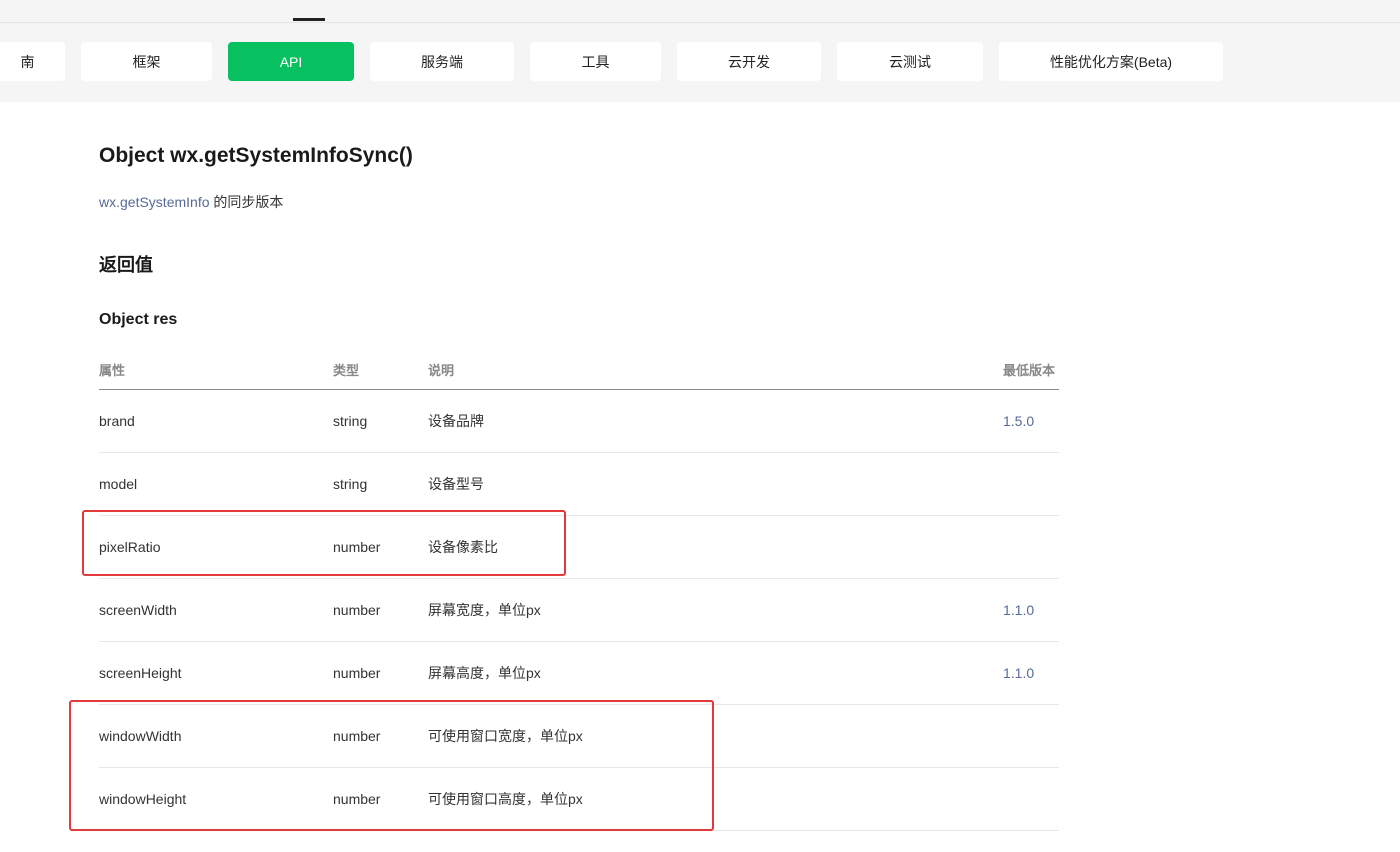 This screenshot has width=1400, height=852. I want to click on tab-guide: 南, so click(32, 61).